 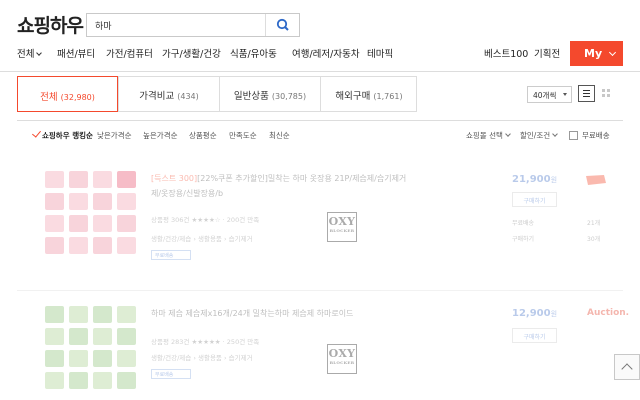 What do you see at coordinates (67, 135) in the screenshot?
I see `sort-ranking: 쇼핑하우 랭킹순` at bounding box center [67, 135].